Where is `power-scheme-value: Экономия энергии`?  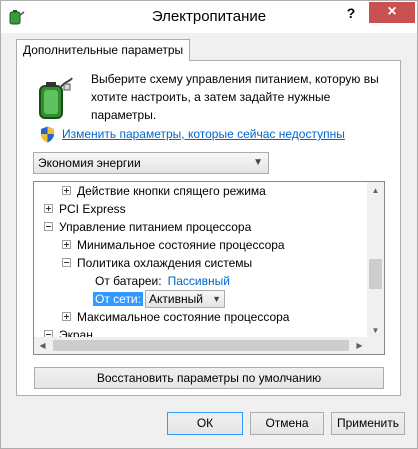 power-scheme-value: Экономия энергии is located at coordinates (89, 163).